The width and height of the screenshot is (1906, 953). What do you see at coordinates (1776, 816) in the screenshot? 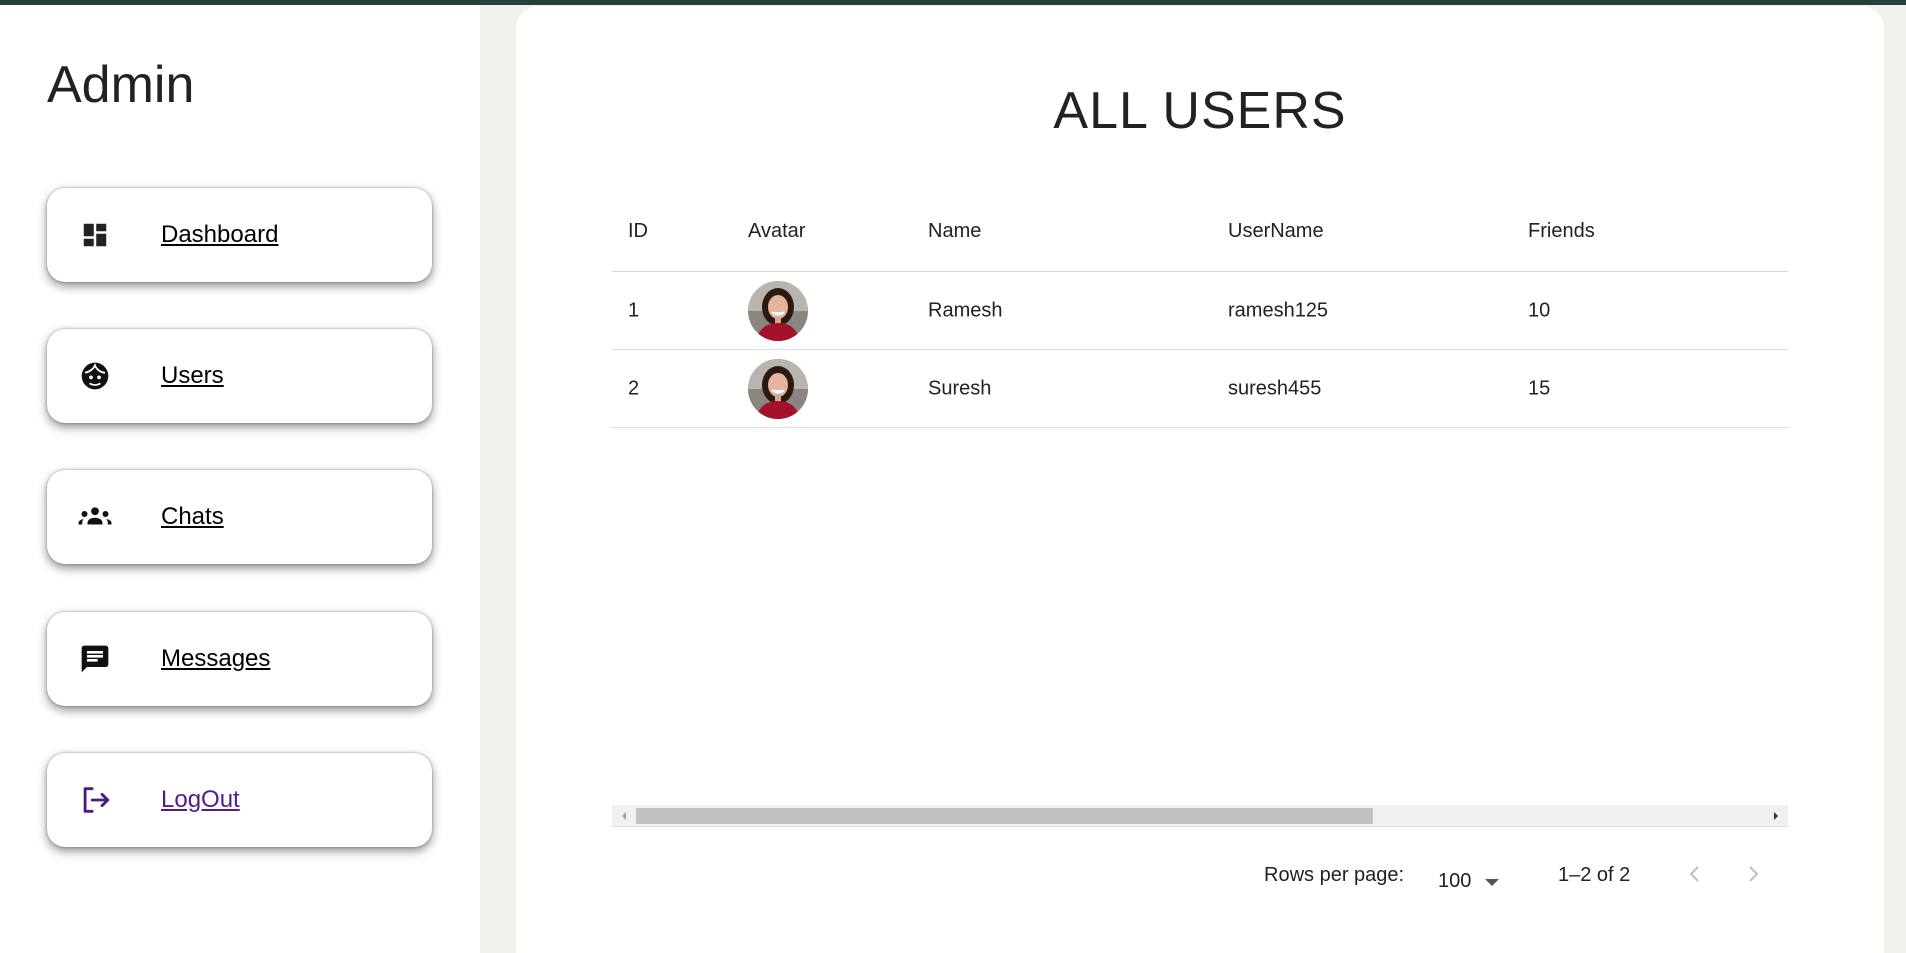
I see `scroll-right-arrow-icon` at bounding box center [1776, 816].